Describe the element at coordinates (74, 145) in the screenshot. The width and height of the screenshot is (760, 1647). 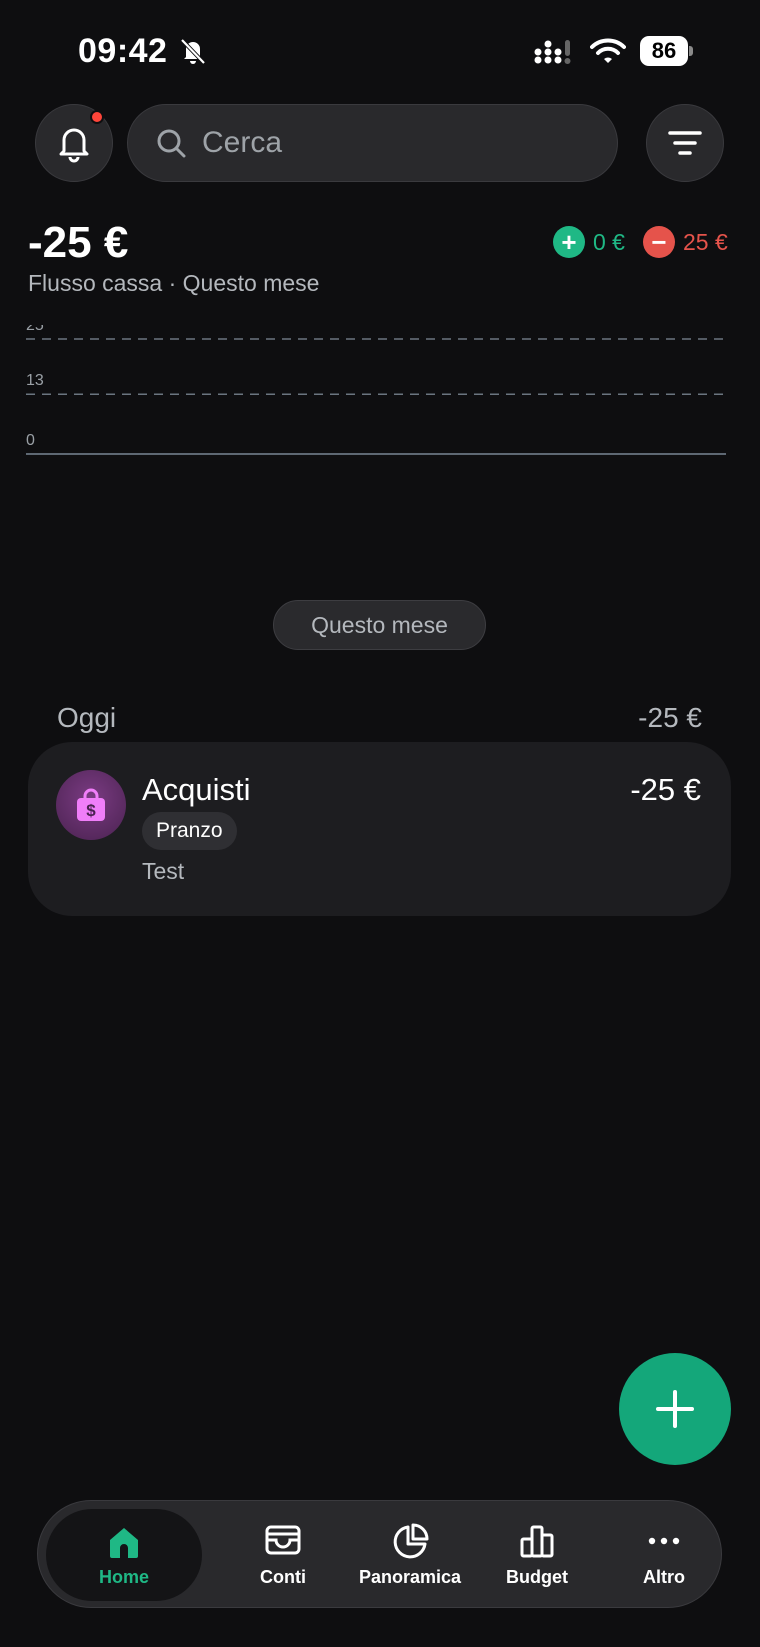
I see `bell-icon` at that location.